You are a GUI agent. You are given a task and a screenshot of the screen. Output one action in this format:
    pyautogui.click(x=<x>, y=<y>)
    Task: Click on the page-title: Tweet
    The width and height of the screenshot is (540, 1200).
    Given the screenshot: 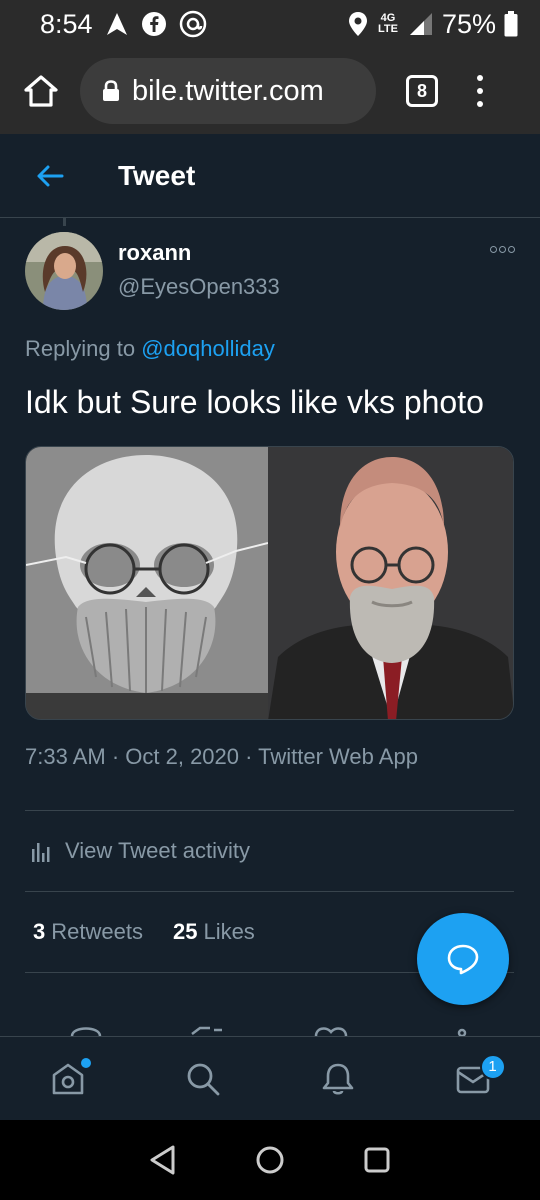 What is the action you would take?
    pyautogui.click(x=157, y=175)
    